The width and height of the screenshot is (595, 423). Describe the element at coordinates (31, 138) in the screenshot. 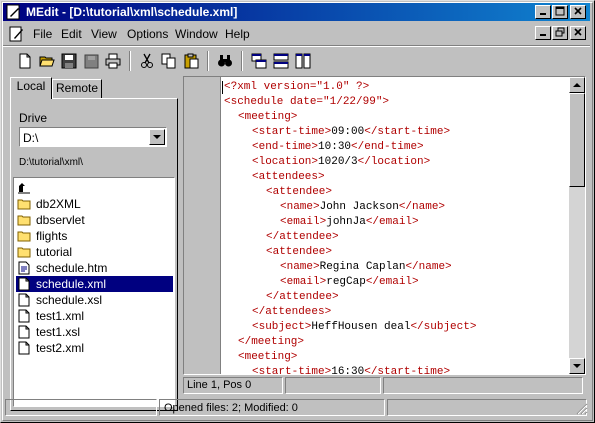

I see `drive-value: D:\` at that location.